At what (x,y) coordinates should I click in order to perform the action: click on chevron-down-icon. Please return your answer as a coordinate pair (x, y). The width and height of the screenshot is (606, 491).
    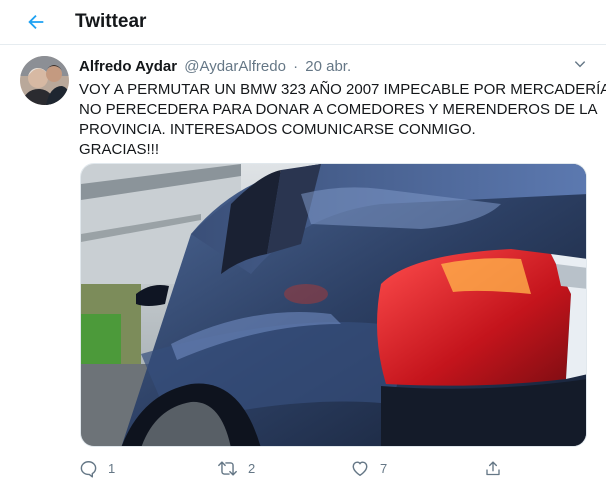
    Looking at the image, I should click on (580, 64).